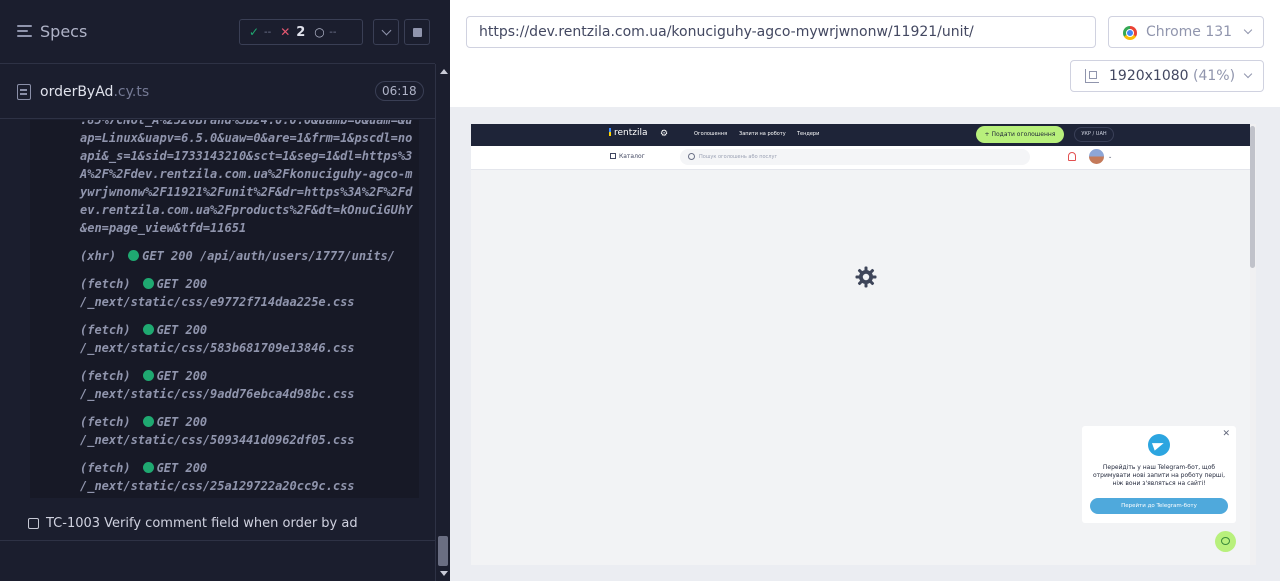 The height and width of the screenshot is (581, 1280). What do you see at coordinates (1130, 33) in the screenshot?
I see `chrome-icon` at bounding box center [1130, 33].